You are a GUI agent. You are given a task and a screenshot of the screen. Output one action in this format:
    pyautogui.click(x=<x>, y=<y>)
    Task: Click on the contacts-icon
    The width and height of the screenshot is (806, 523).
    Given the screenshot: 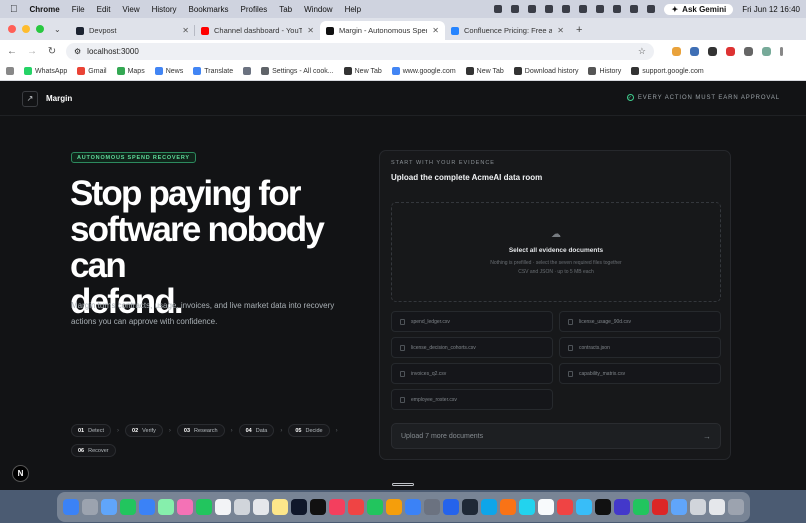 What is the action you would take?
    pyautogui.click(x=241, y=506)
    